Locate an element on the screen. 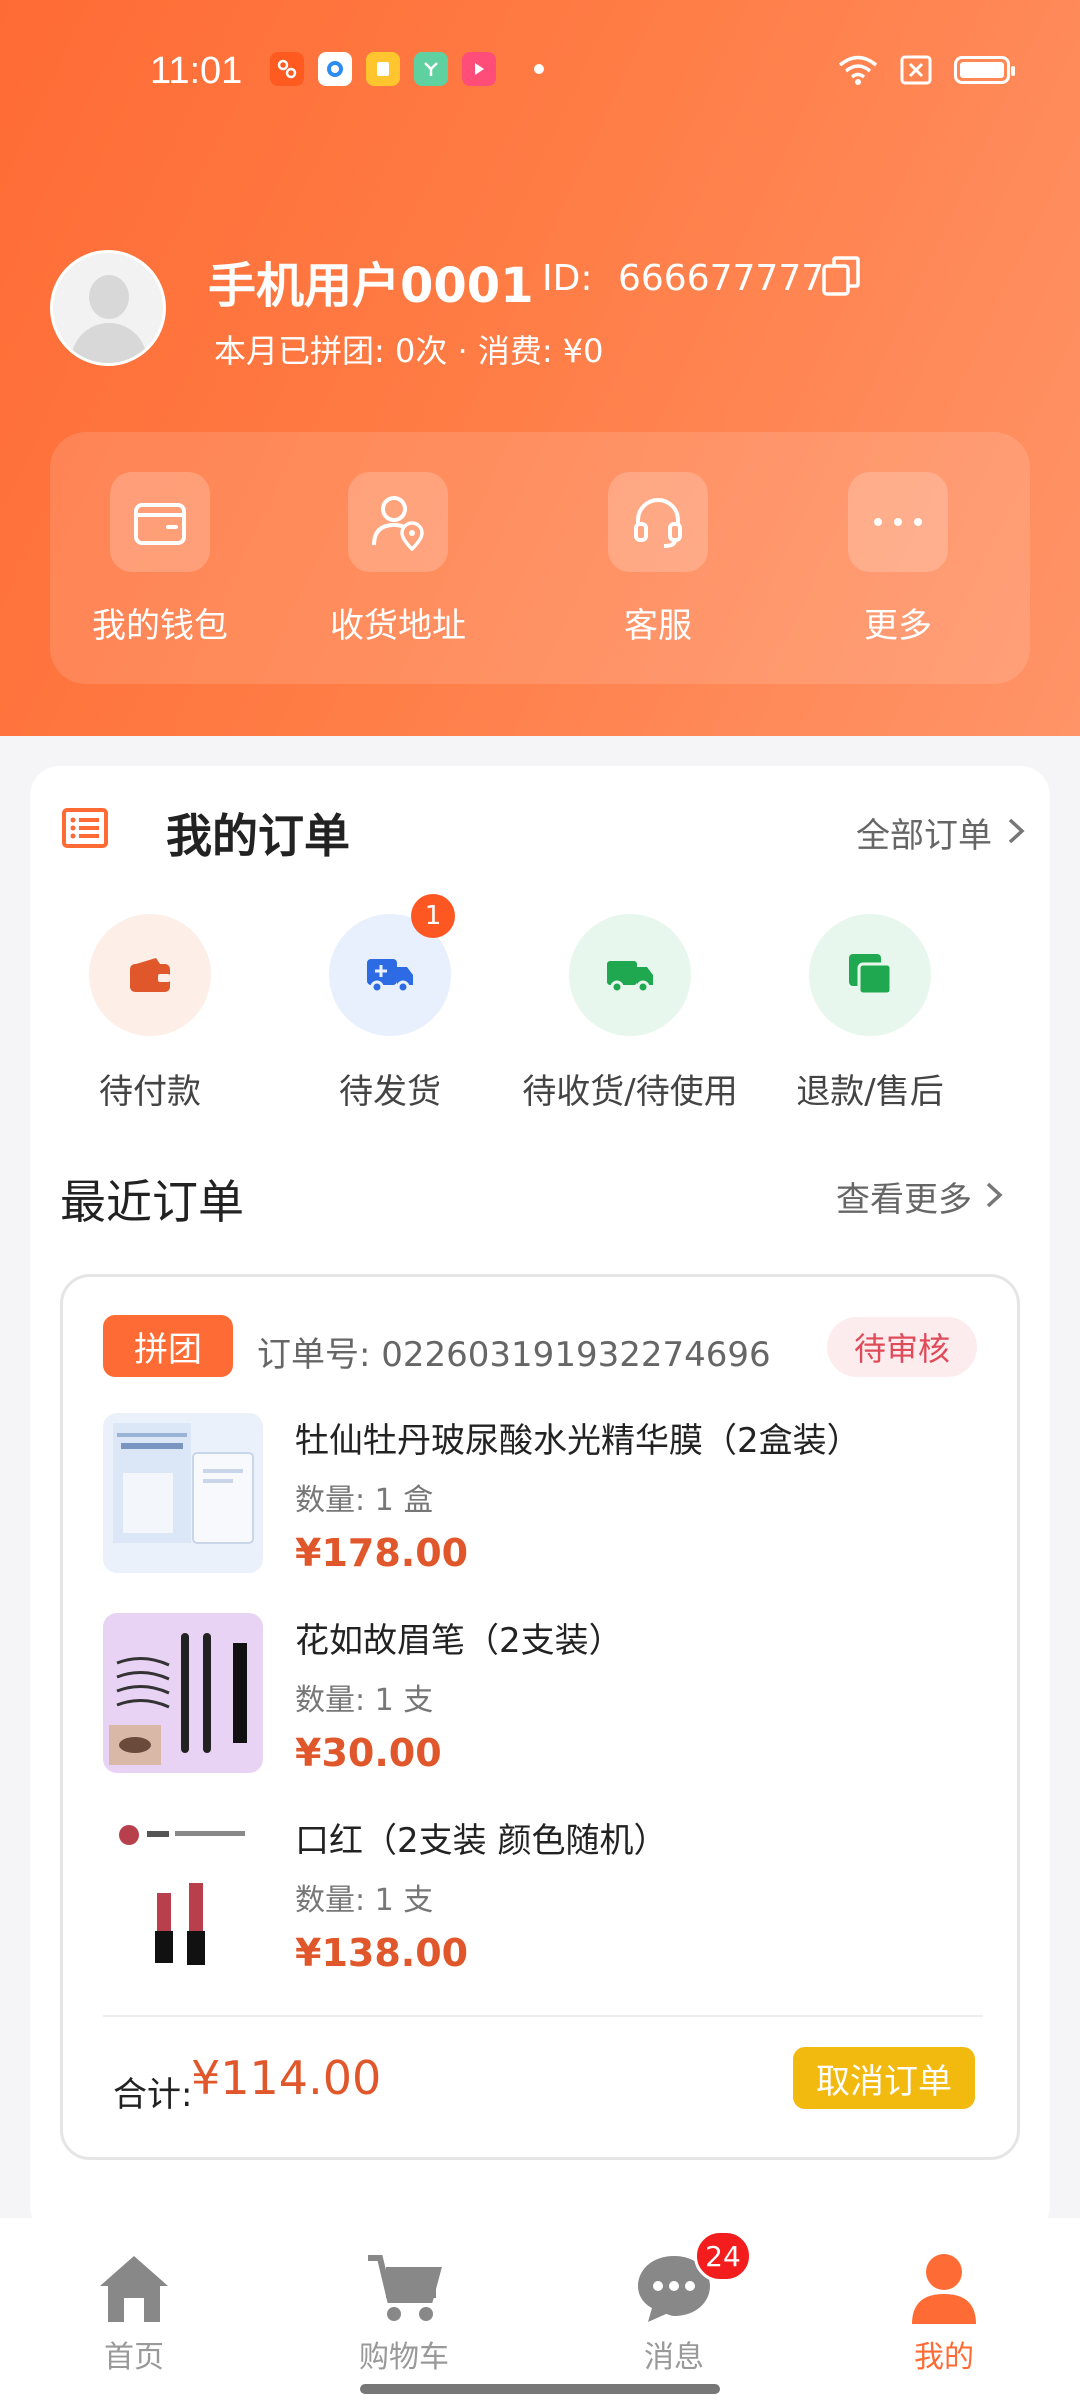  my-orders-header: 我的订单 全部订单 is located at coordinates (547, 829).